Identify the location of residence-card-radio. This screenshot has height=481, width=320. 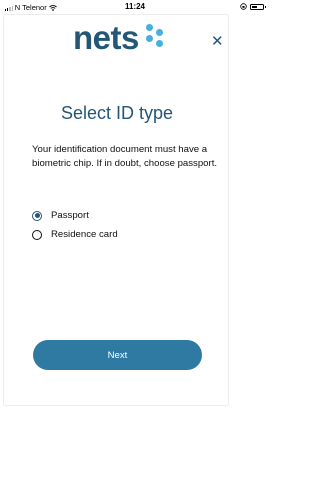
(37, 234).